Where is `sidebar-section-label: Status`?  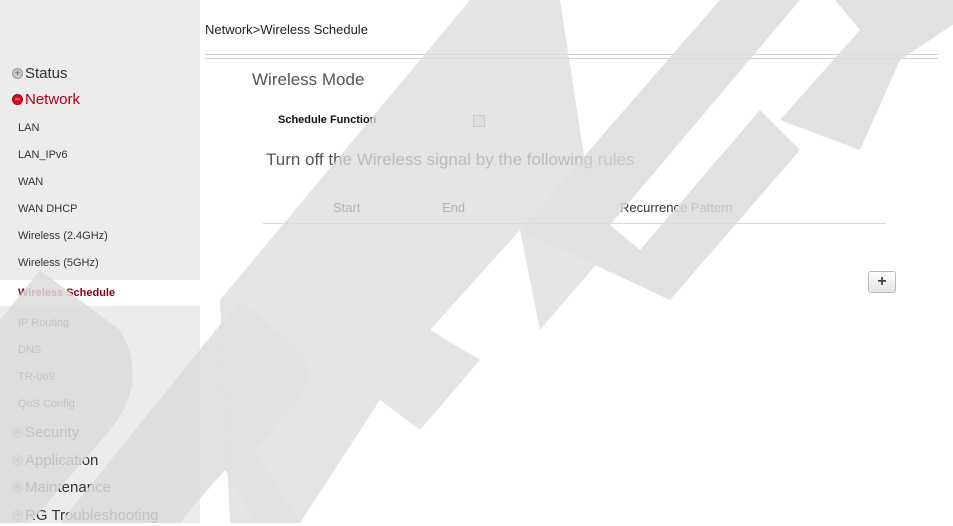
sidebar-section-label: Status is located at coordinates (46, 73).